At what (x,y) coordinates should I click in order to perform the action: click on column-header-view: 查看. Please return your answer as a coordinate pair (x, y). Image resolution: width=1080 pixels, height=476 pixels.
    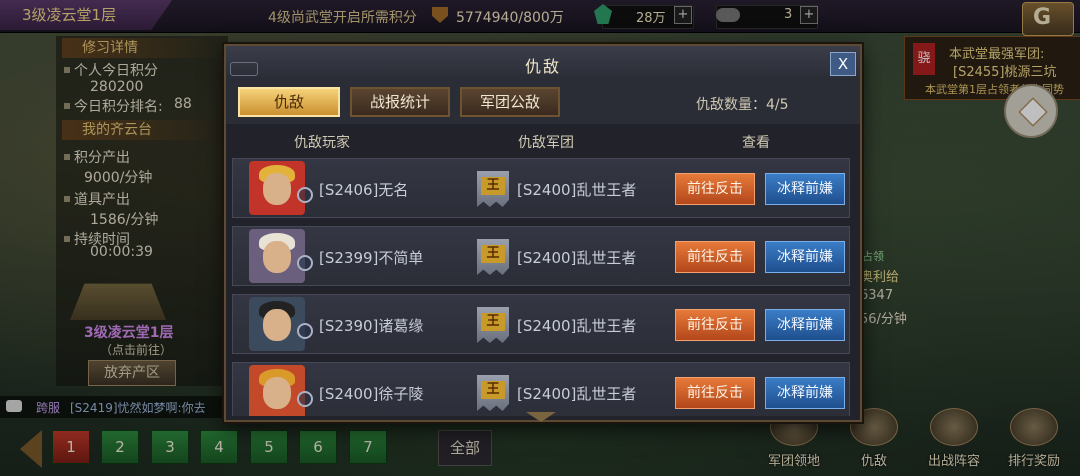
    Looking at the image, I should click on (756, 143).